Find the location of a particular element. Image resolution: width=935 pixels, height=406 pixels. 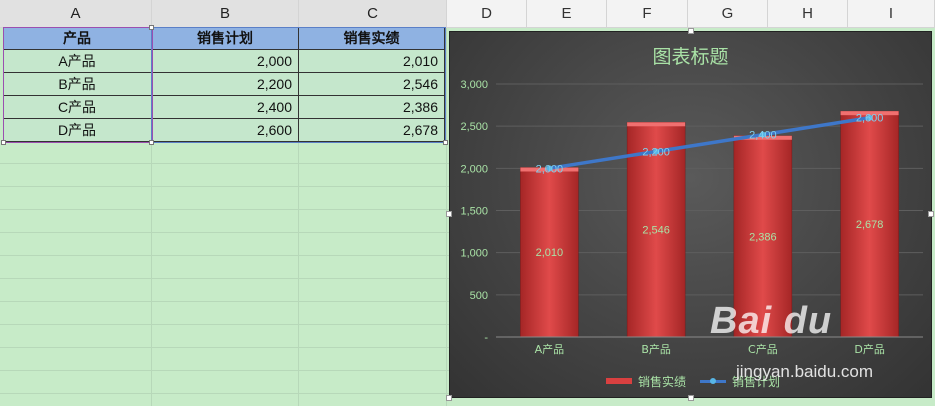

line-plan is located at coordinates (709, 143).